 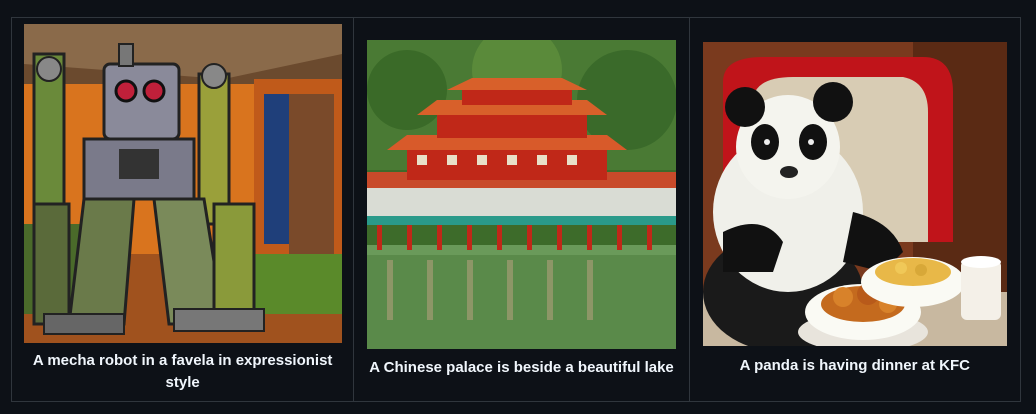 I want to click on caption-panda-kfc: A panda is having dinner at KFC, so click(x=854, y=365).